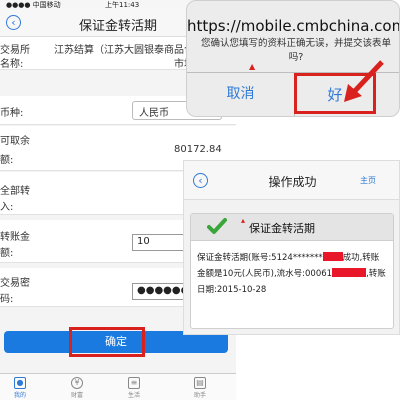 The image size is (400, 400). Describe the element at coordinates (198, 149) in the screenshot. I see `available-value: 80172.84` at that location.